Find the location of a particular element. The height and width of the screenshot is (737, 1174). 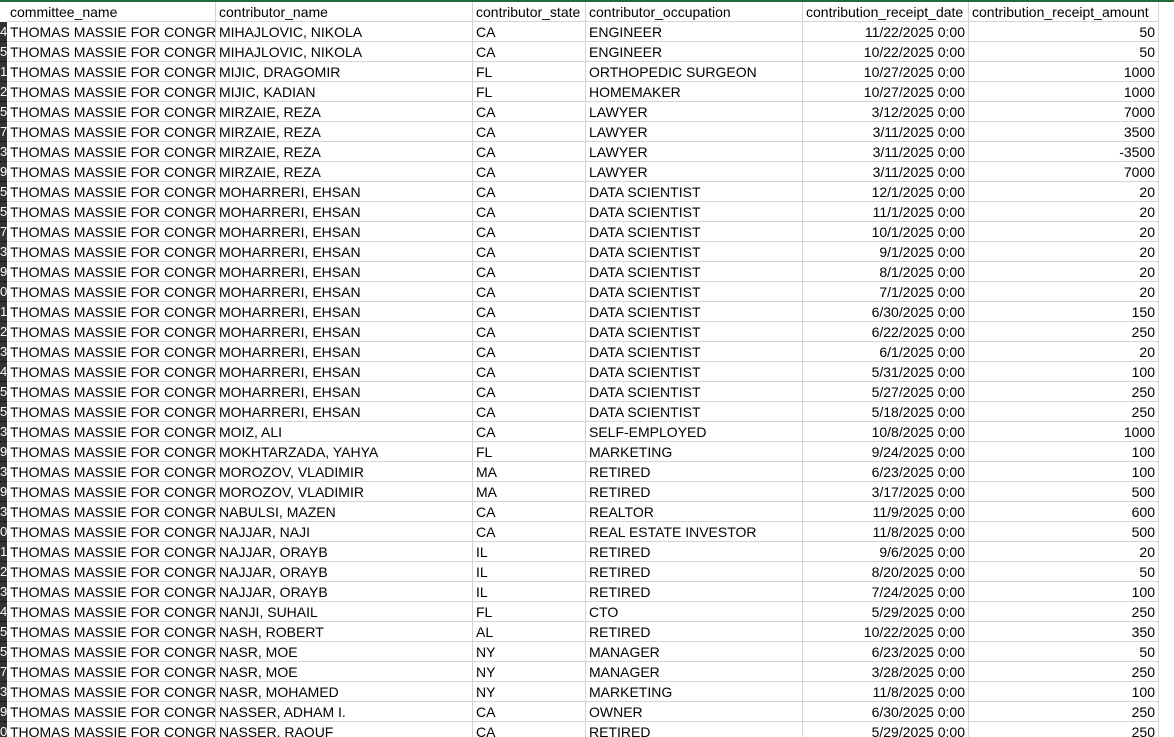

cell-contribution-receipt-date: 5/31/2025 0:00 is located at coordinates (886, 372).